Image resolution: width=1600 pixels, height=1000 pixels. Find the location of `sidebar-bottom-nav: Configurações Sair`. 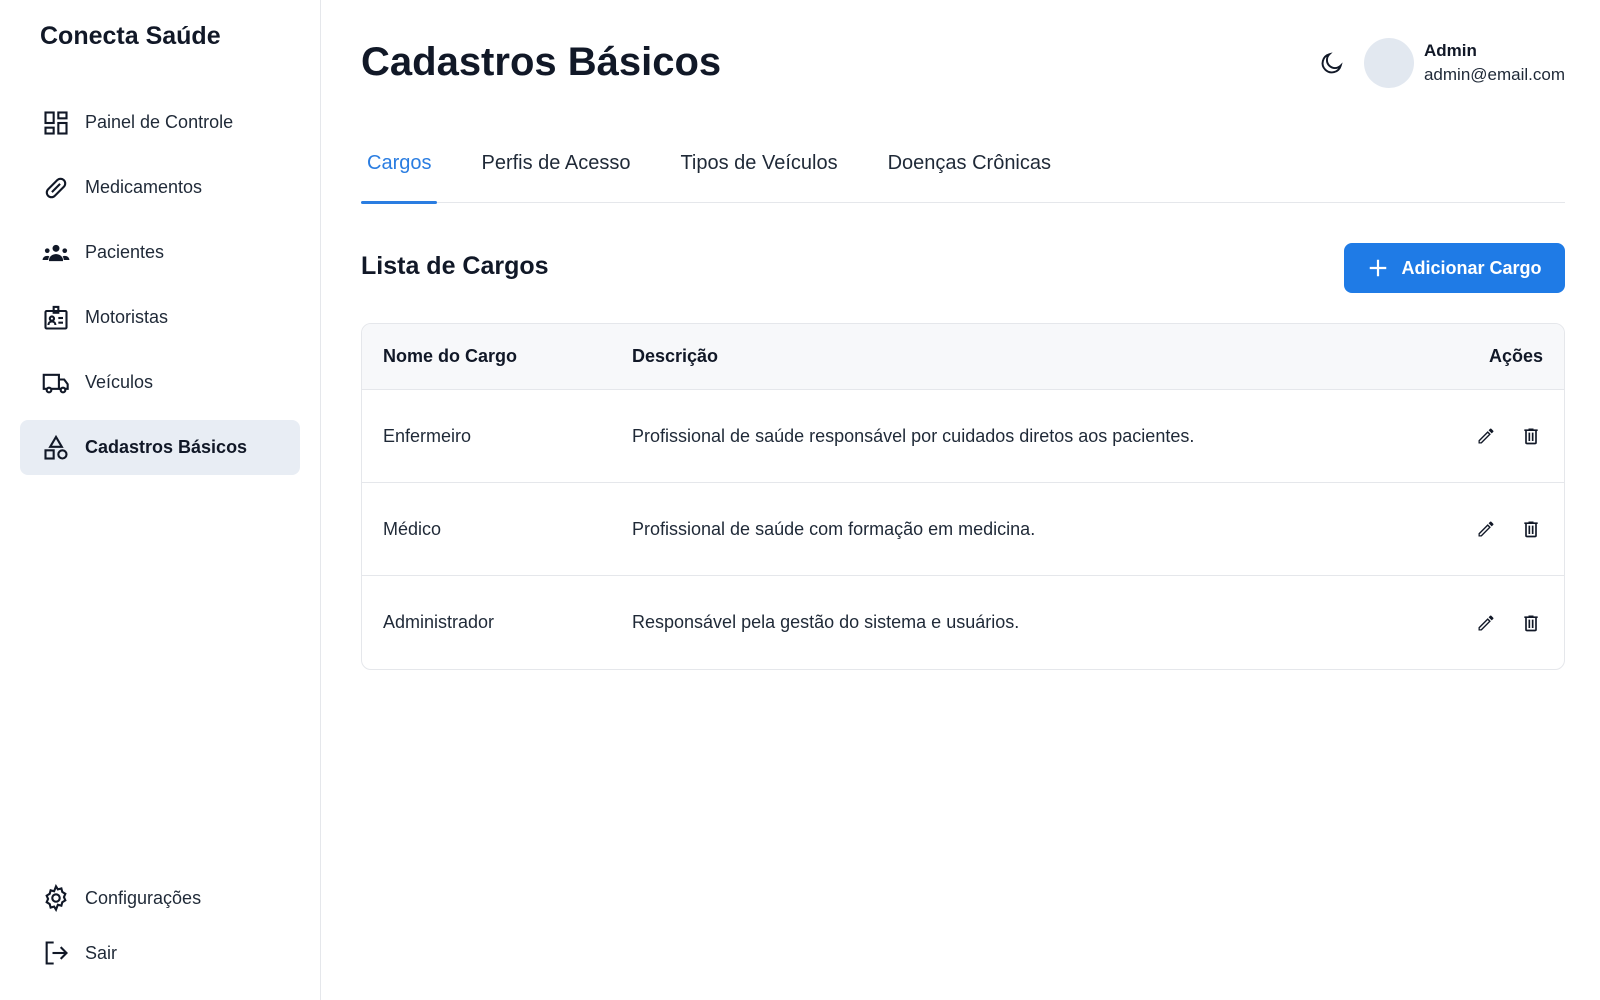

sidebar-bottom-nav: Configurações Sair is located at coordinates (160, 929).